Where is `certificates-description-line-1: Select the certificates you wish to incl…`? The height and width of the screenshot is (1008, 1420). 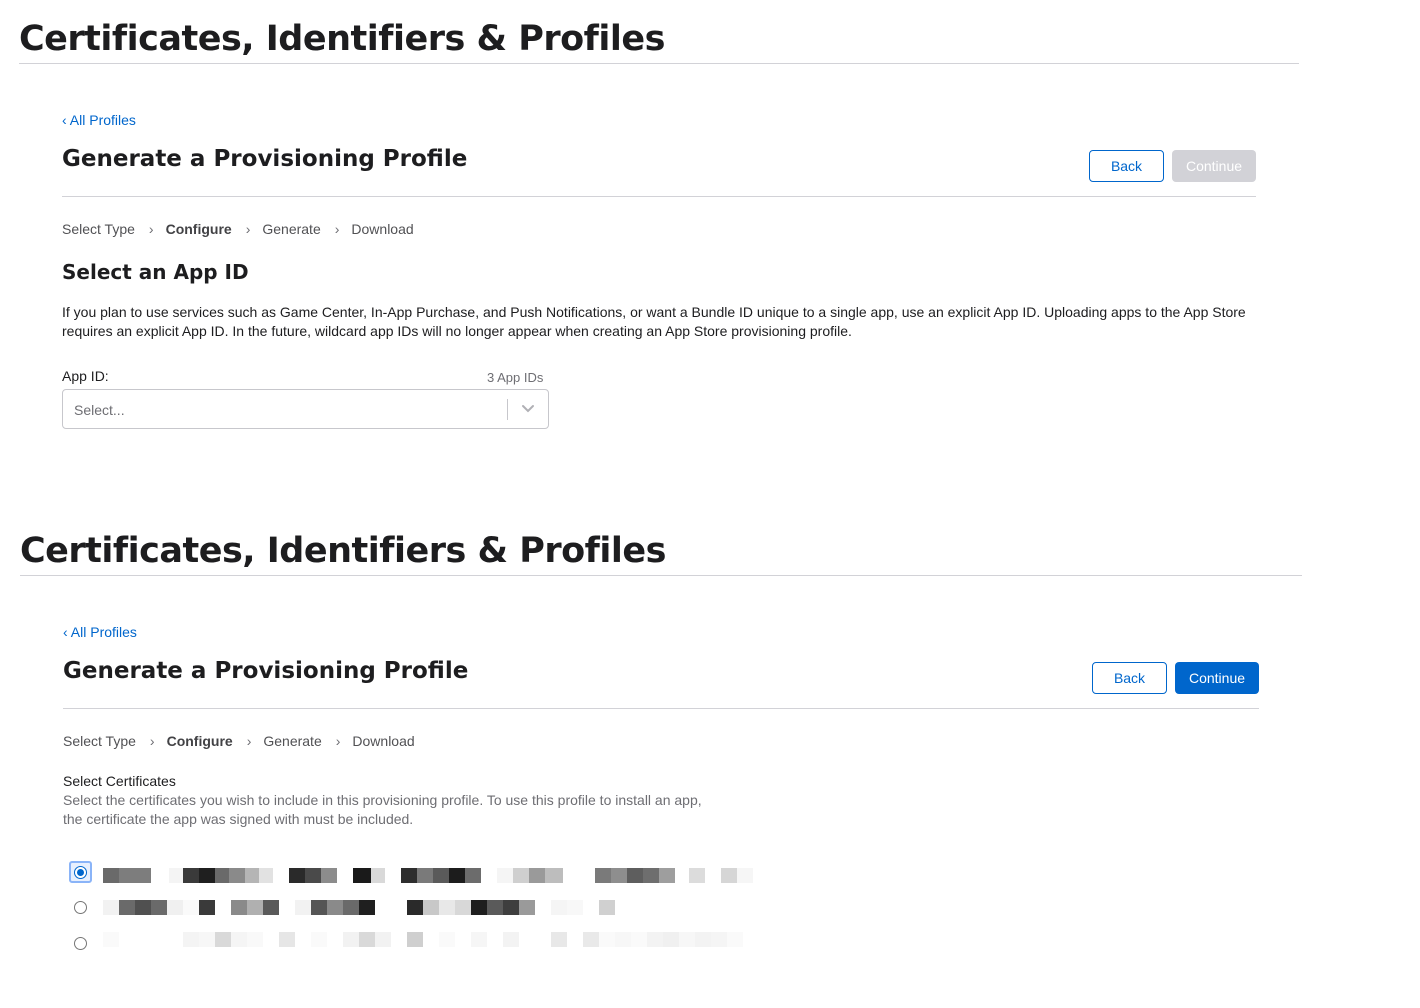
certificates-description-line-1: Select the certificates you wish to incl… is located at coordinates (382, 800).